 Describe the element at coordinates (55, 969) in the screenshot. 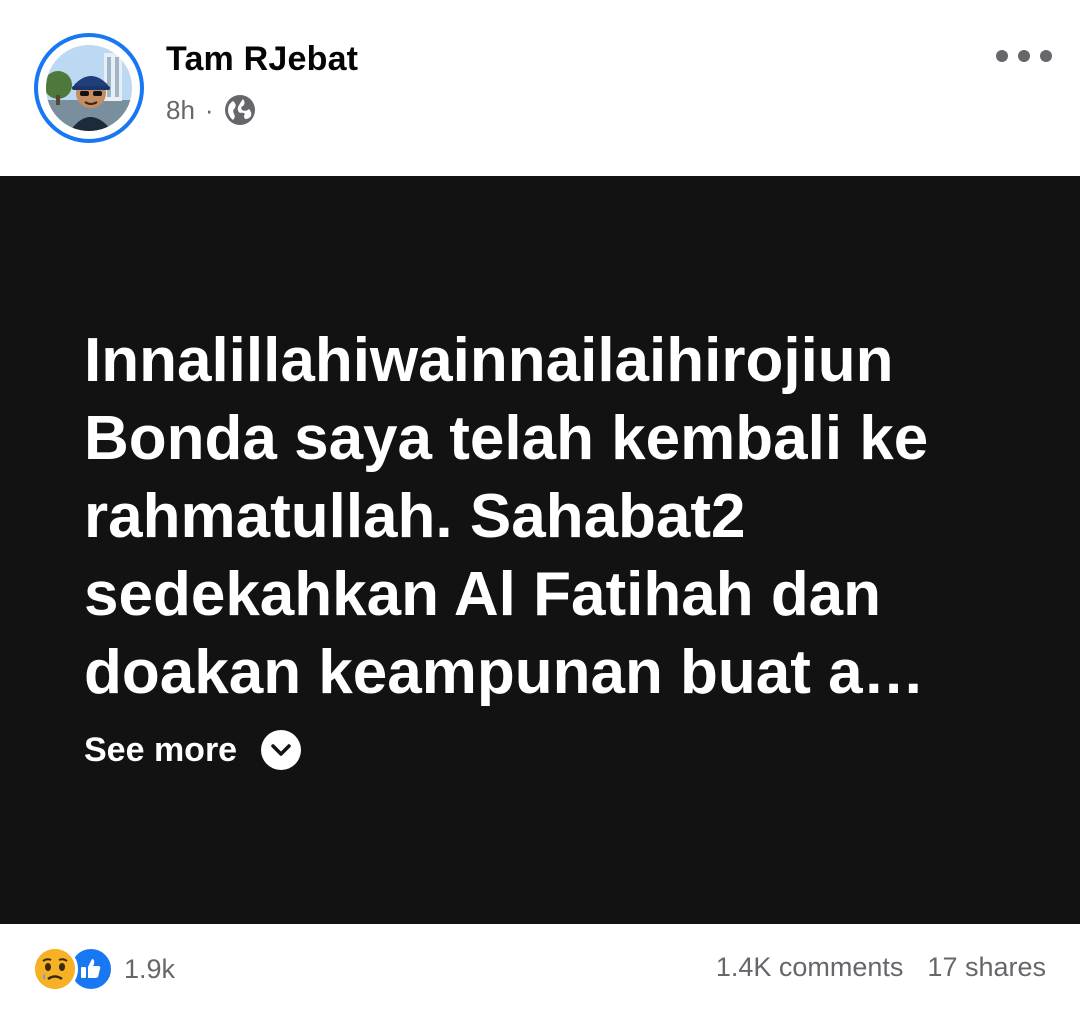

I see `sad-reaction-icon` at that location.